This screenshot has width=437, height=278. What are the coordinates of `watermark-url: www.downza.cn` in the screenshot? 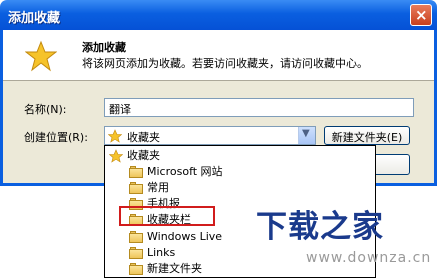 It's located at (369, 258).